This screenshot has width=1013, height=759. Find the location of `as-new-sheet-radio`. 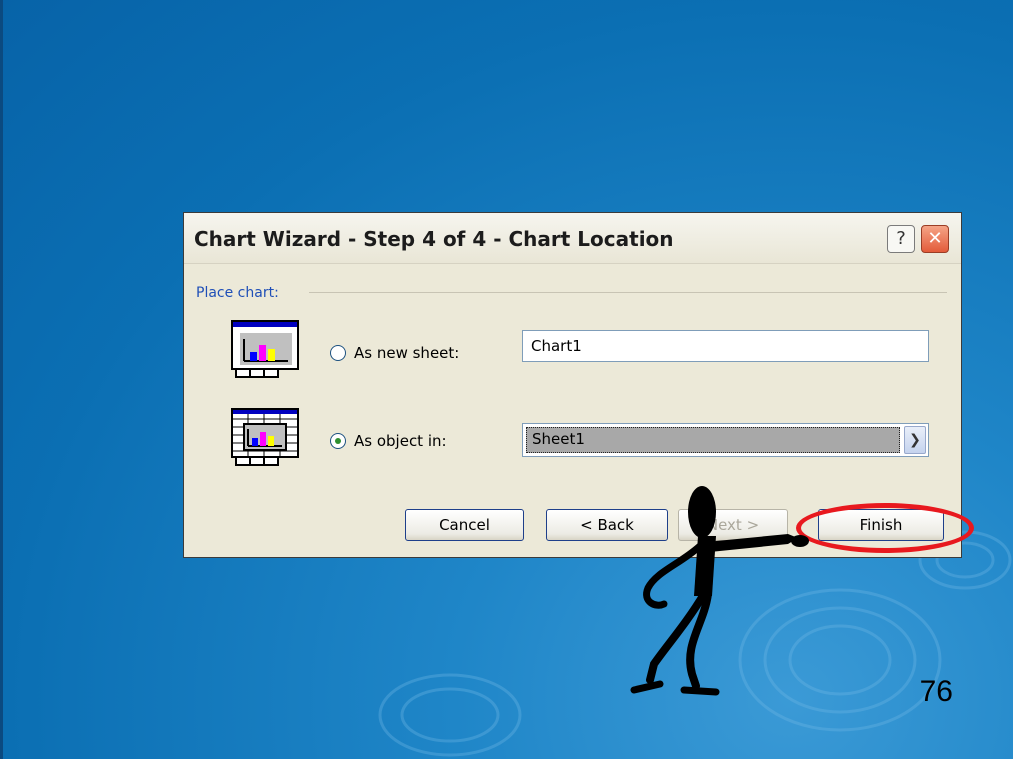

as-new-sheet-radio is located at coordinates (338, 353).